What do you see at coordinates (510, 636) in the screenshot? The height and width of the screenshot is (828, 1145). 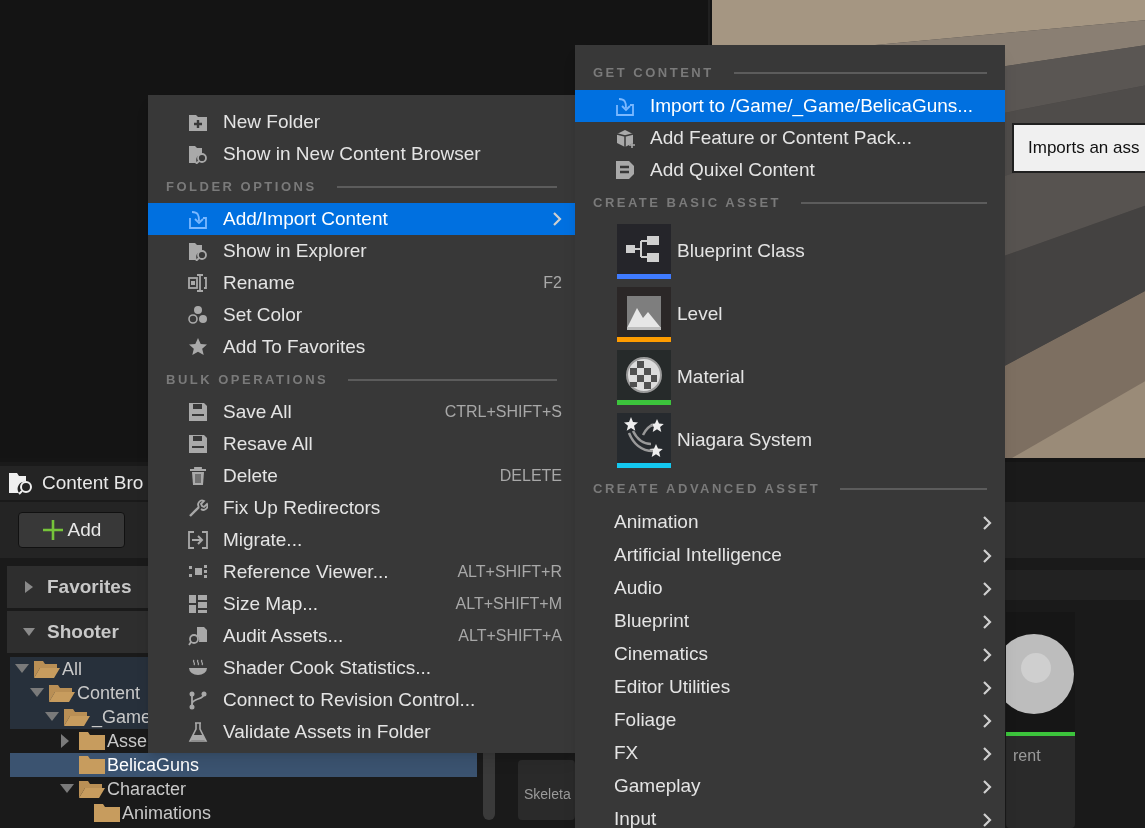 I see `shortcut-label: ALT+SHIFT+A` at bounding box center [510, 636].